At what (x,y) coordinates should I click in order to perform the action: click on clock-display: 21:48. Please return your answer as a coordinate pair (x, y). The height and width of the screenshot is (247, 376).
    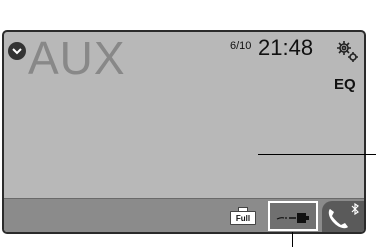
    Looking at the image, I should click on (286, 47).